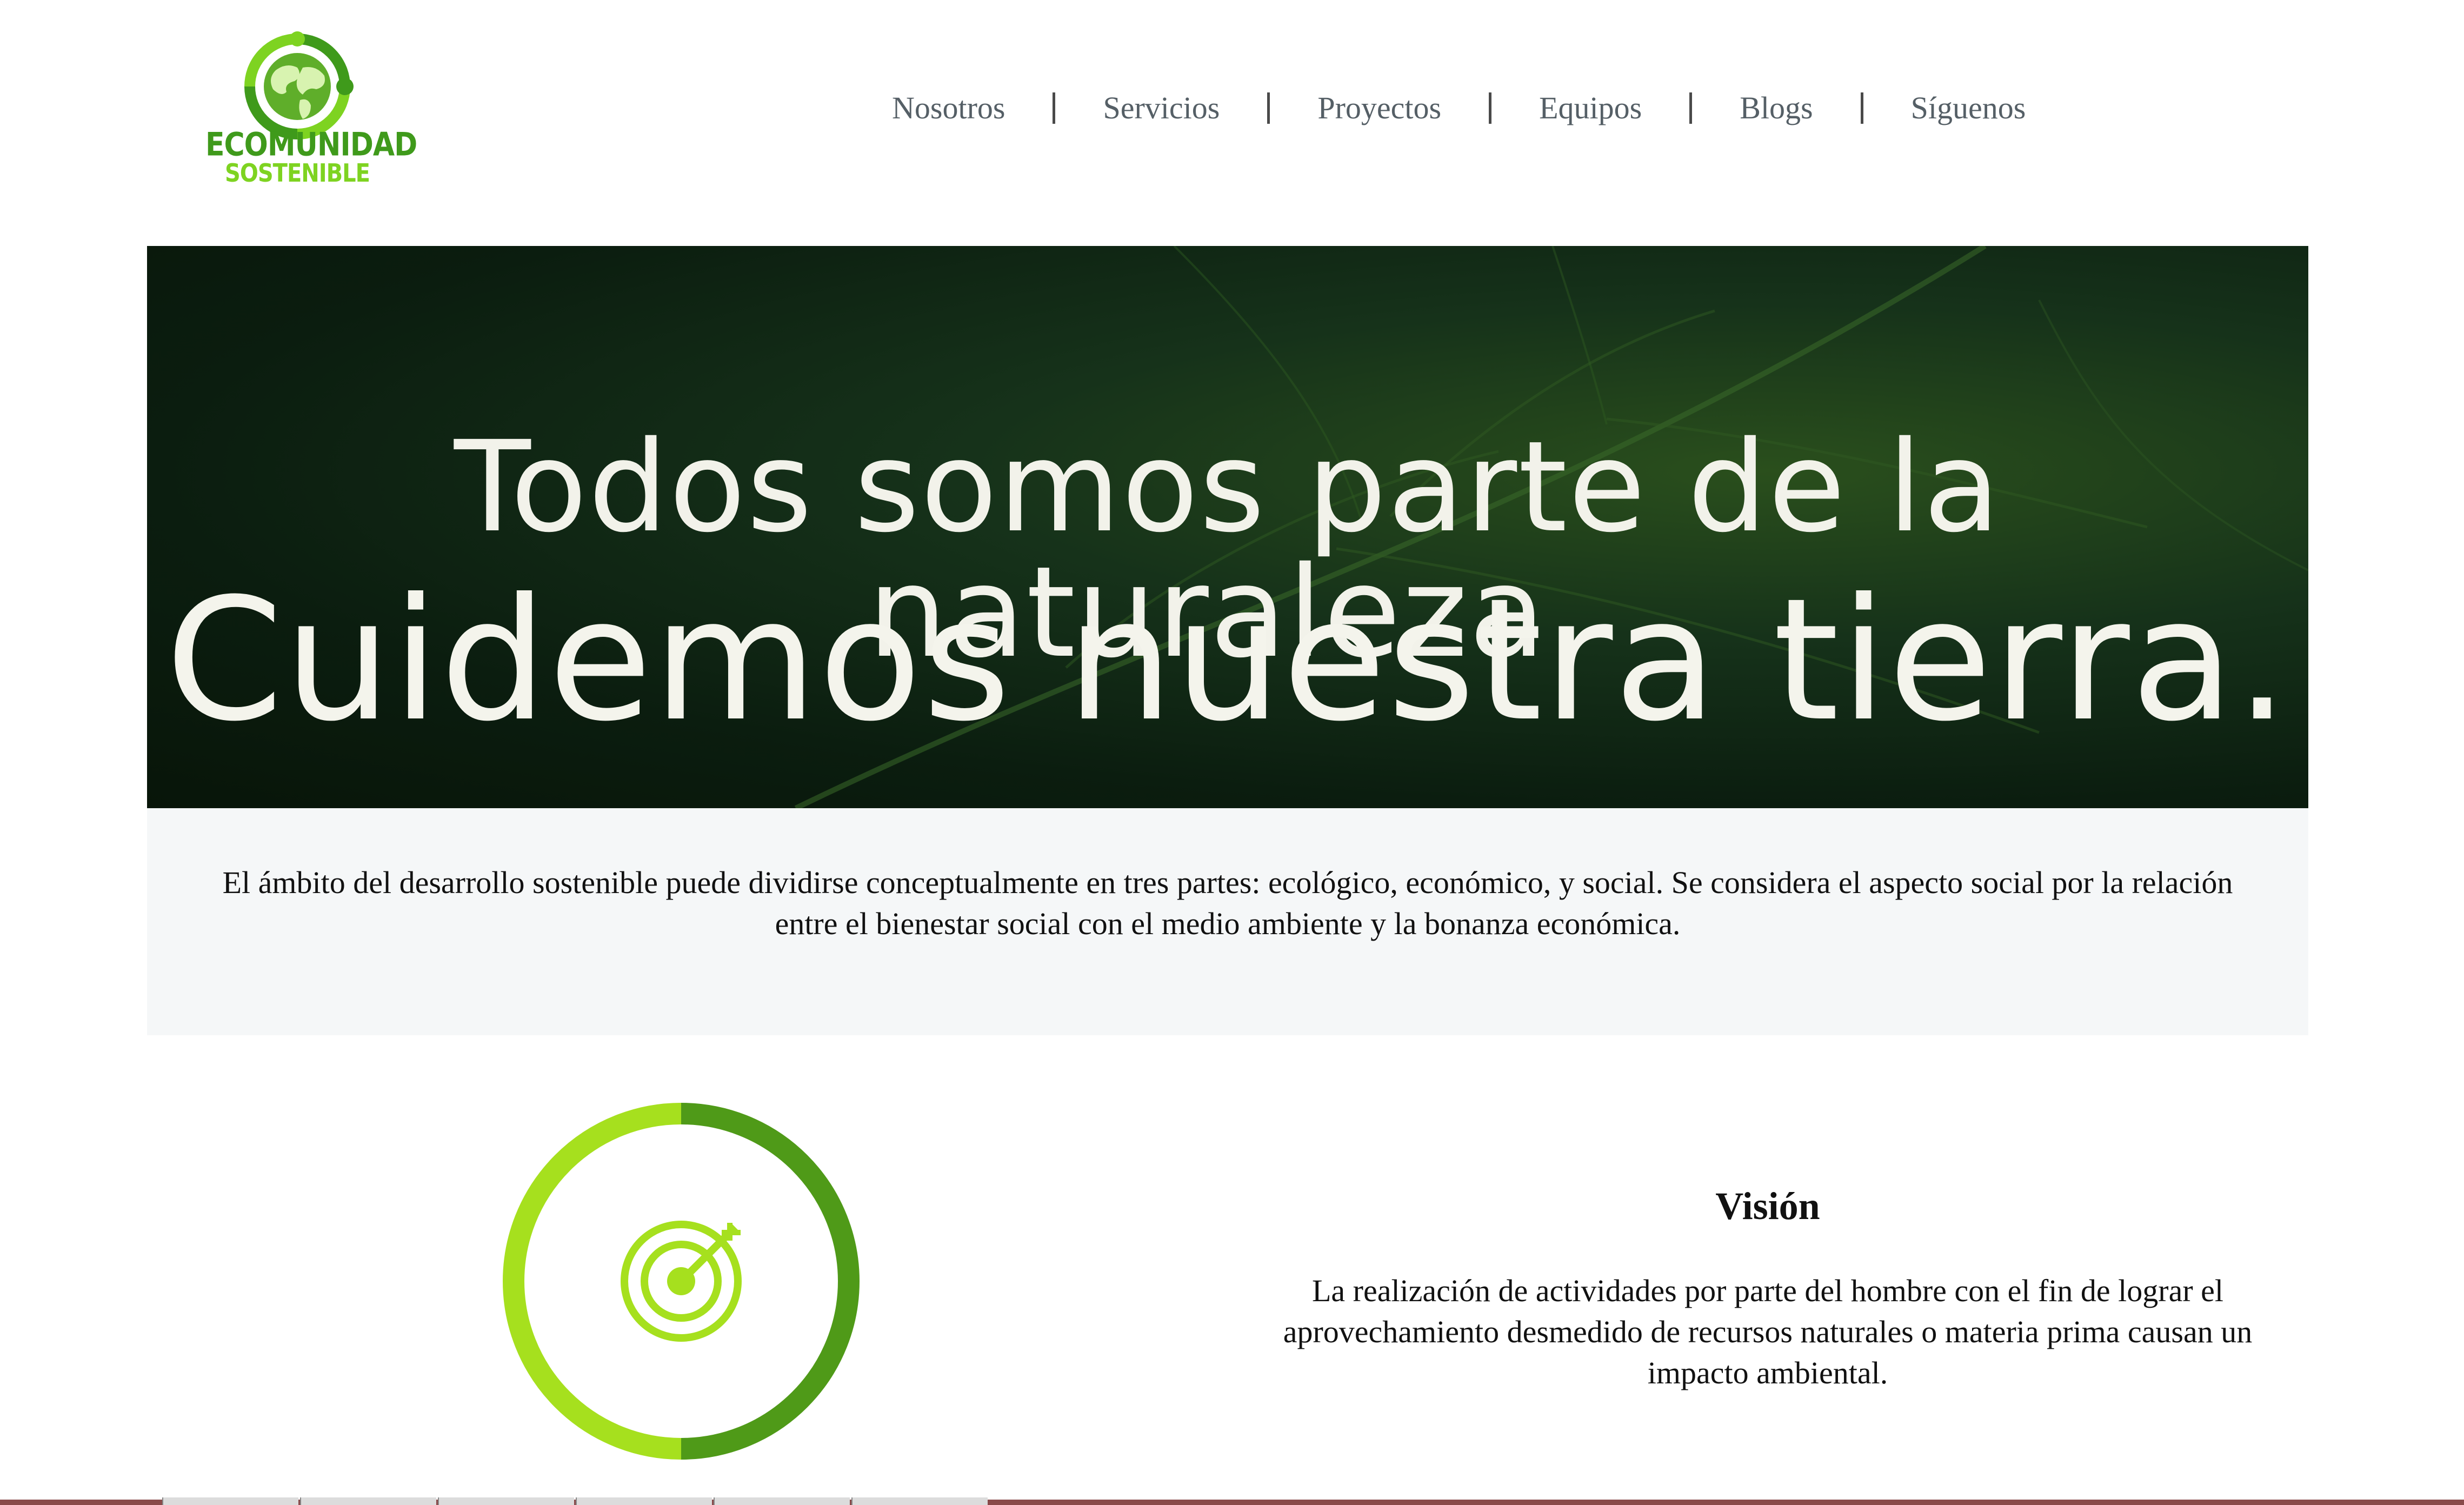  Describe the element at coordinates (311, 145) in the screenshot. I see `brand-name-line1: ECOMUNIDAD` at that location.